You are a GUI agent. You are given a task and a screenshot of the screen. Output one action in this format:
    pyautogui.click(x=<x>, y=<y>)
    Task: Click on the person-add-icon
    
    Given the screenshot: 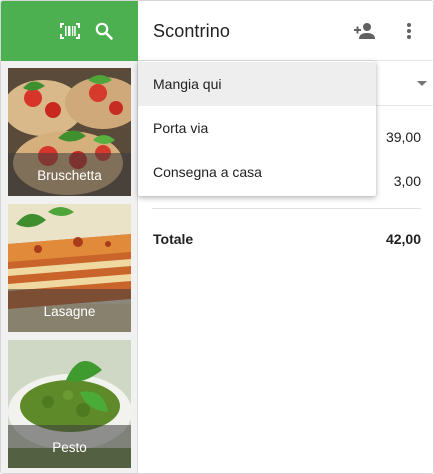 What is the action you would take?
    pyautogui.click(x=365, y=31)
    